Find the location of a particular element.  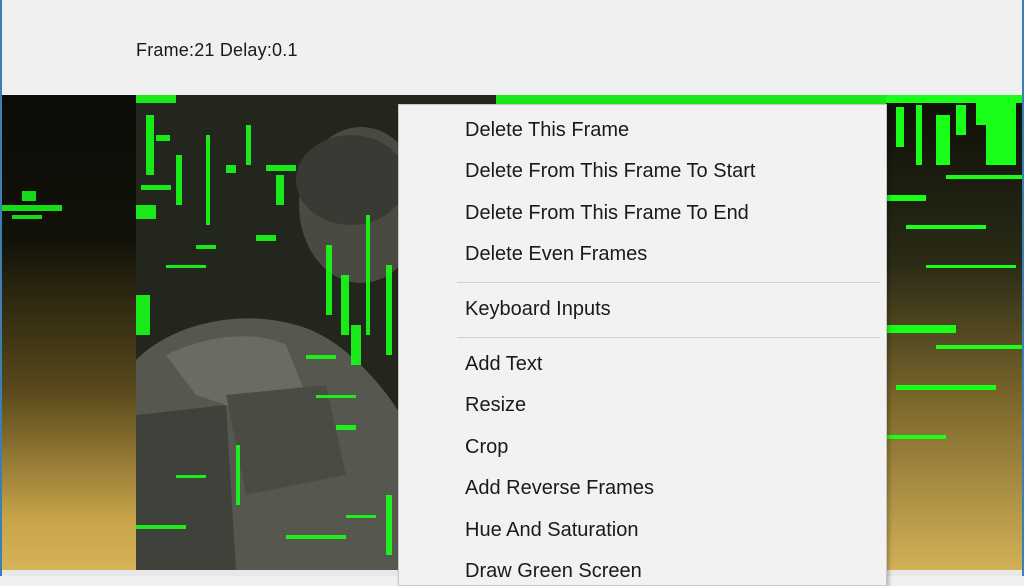

menu-item-add-text: Add Text is located at coordinates (642, 364).